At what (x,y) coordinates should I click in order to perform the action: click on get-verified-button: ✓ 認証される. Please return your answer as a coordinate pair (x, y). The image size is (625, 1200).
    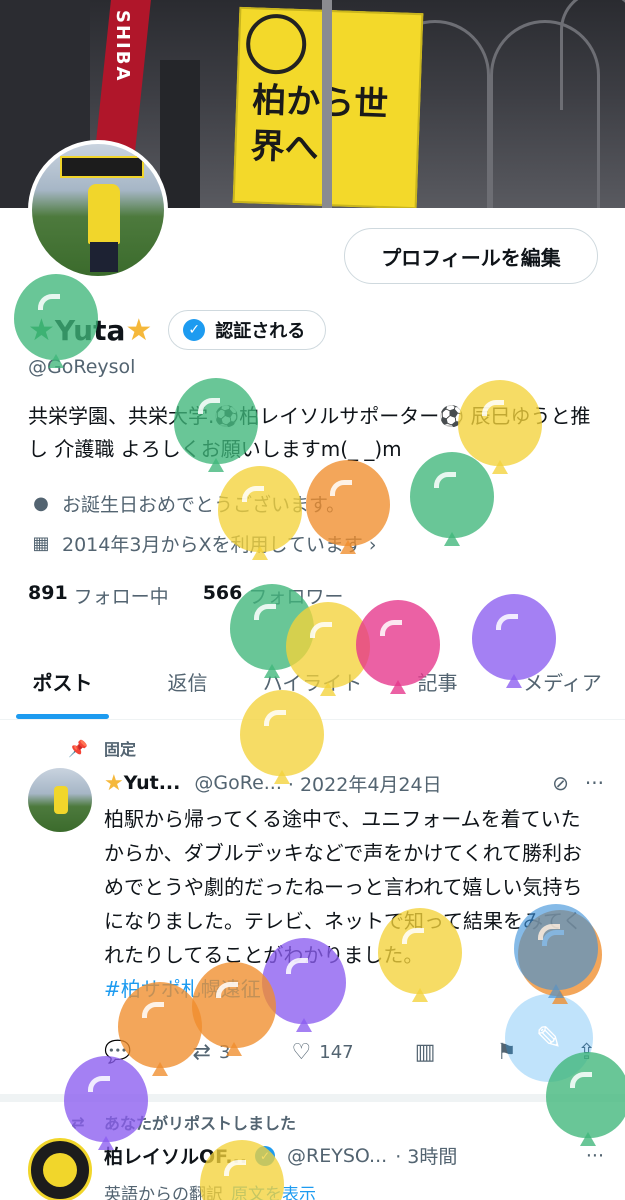
    Looking at the image, I should click on (247, 330).